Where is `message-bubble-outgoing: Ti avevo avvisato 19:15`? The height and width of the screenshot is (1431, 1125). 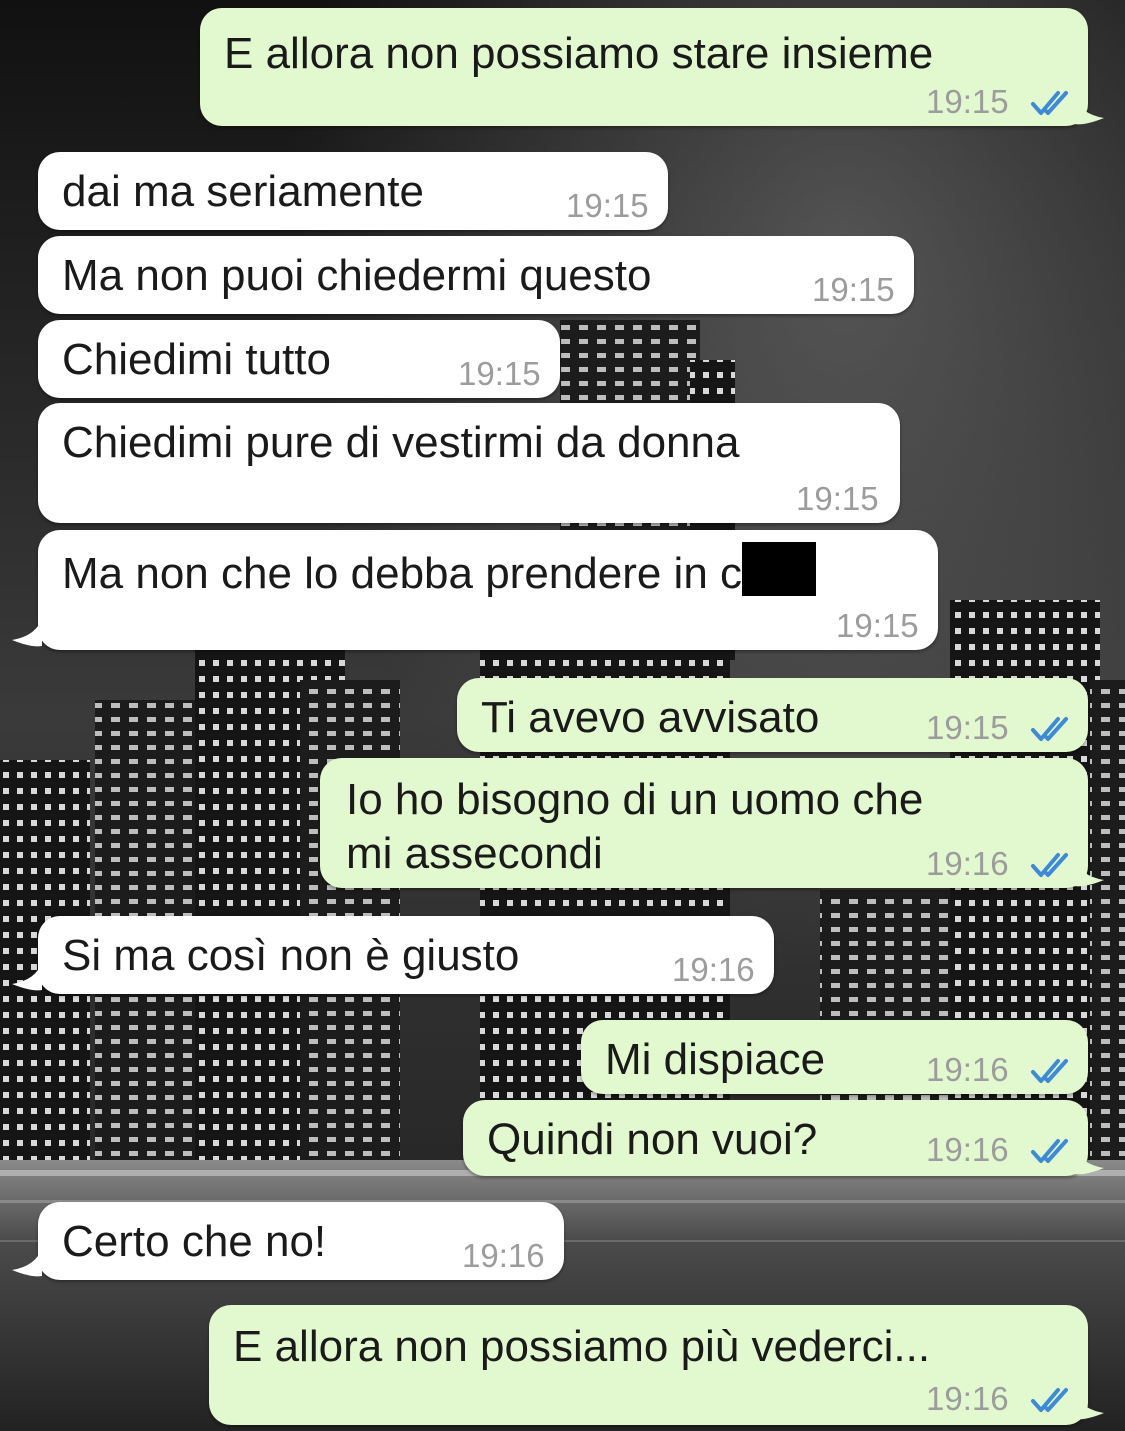
message-bubble-outgoing: Ti avevo avvisato 19:15 is located at coordinates (772, 715).